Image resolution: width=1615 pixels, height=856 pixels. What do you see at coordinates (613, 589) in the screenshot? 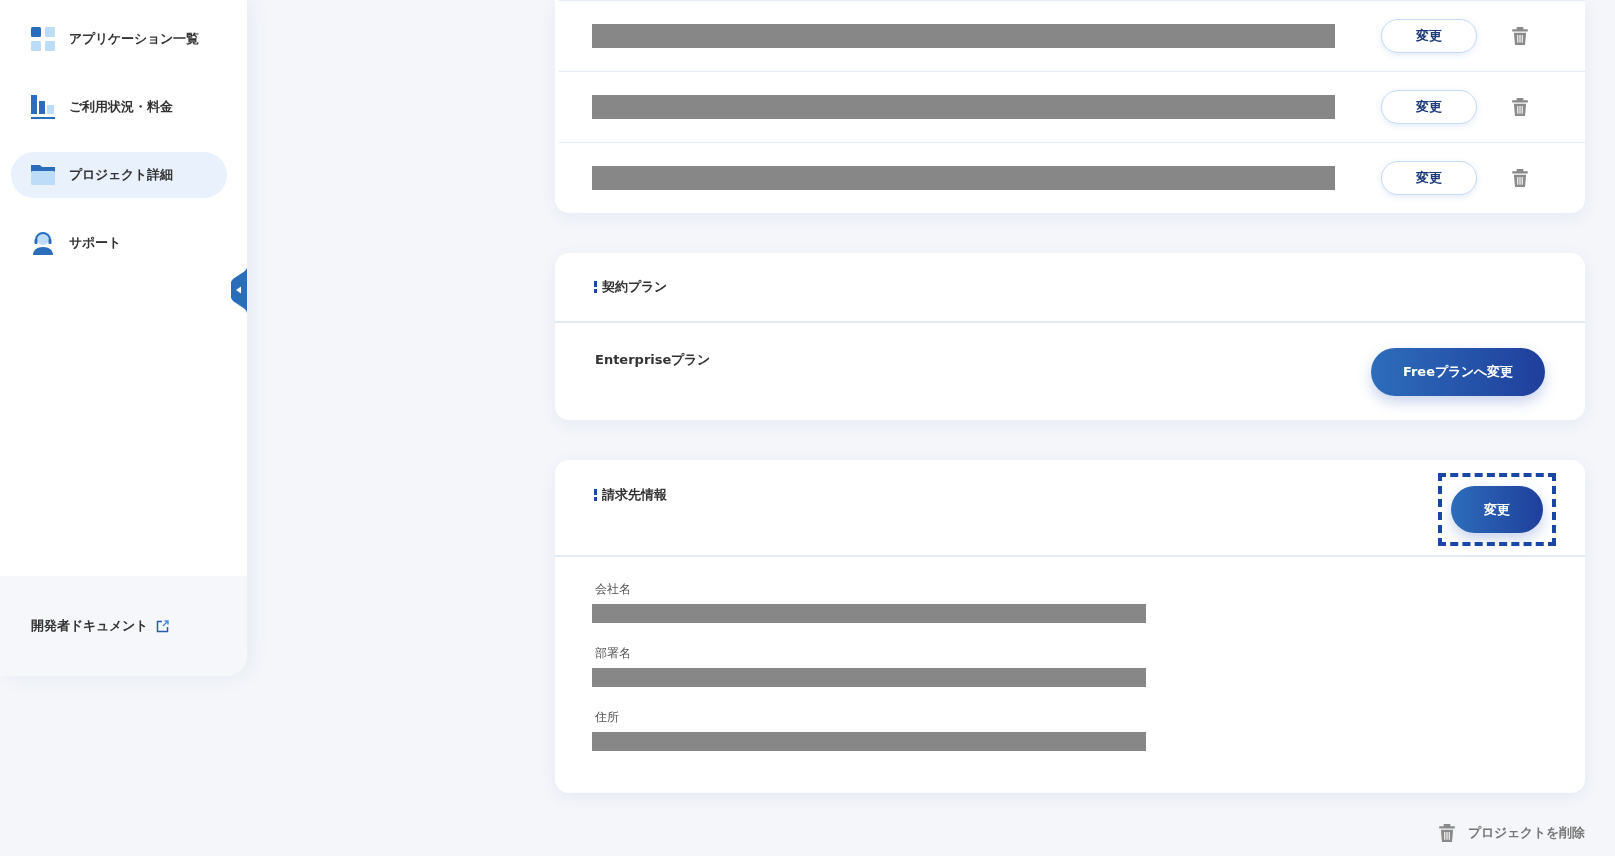
I see `field-label: 会社名` at bounding box center [613, 589].